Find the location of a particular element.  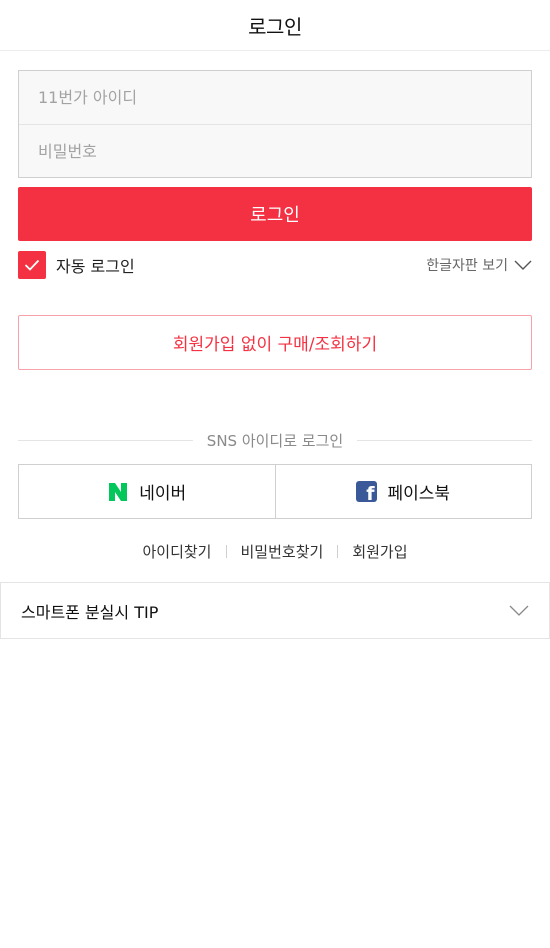

password-input is located at coordinates (284, 151).